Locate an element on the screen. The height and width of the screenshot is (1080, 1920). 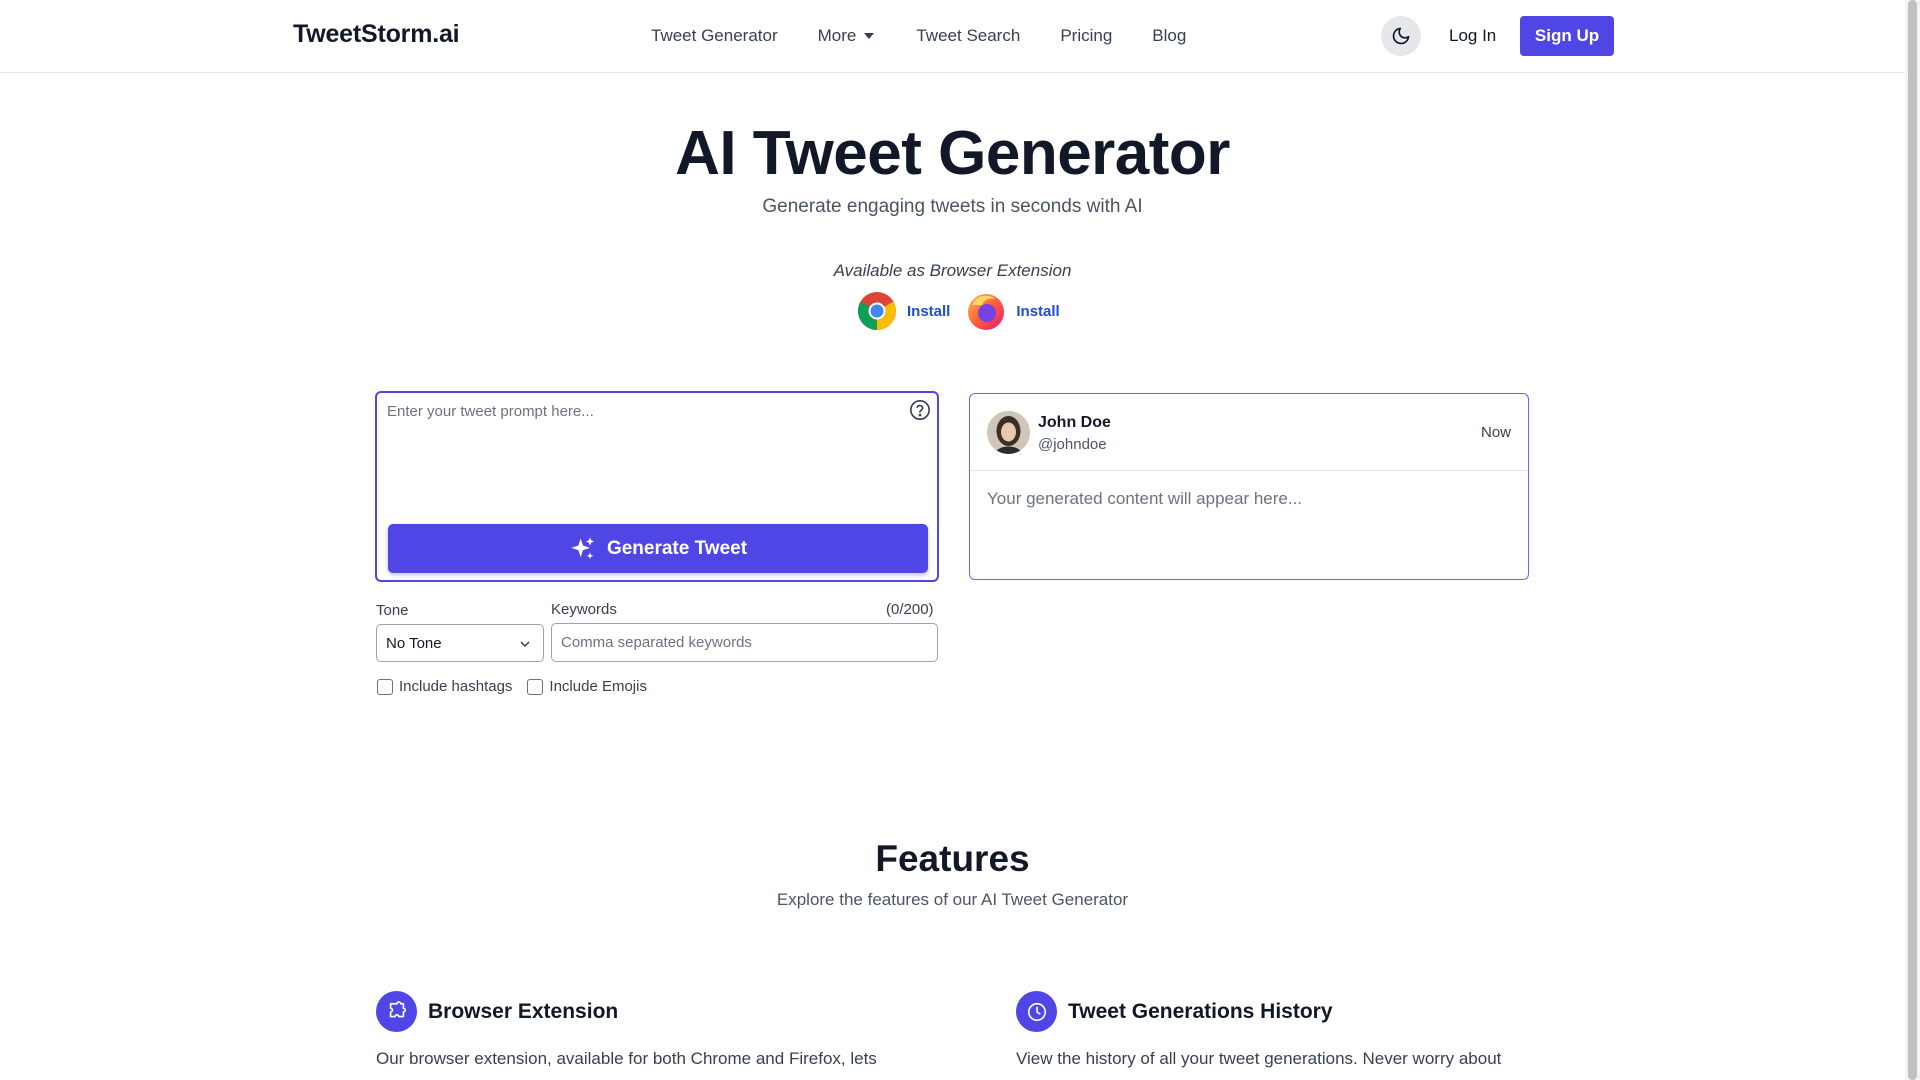
chrome-install-link: Install is located at coordinates (903, 311).